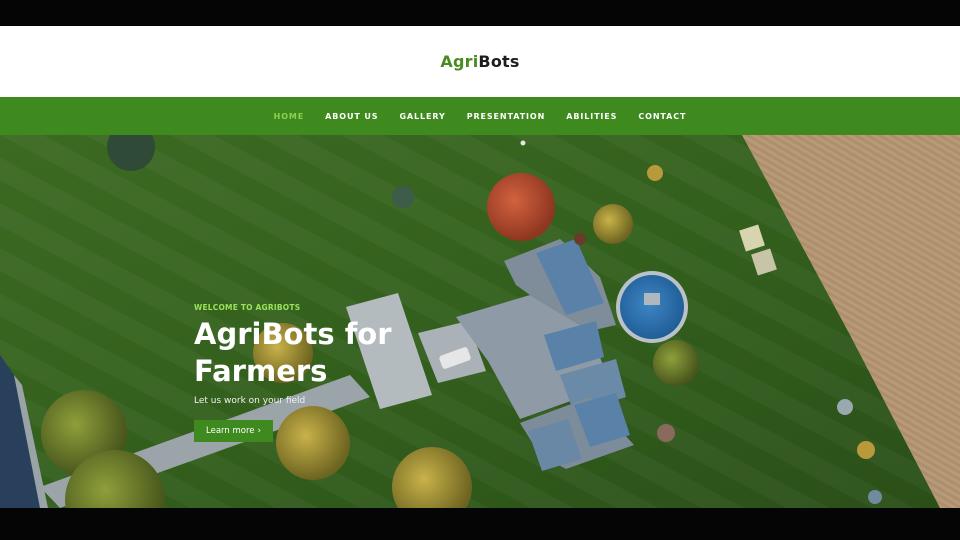 The width and height of the screenshot is (960, 540). I want to click on video-letterbox-bottom, so click(480, 524).